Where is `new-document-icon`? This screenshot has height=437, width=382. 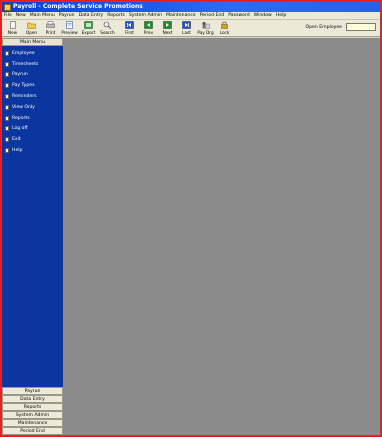
new-document-icon is located at coordinates (12, 24).